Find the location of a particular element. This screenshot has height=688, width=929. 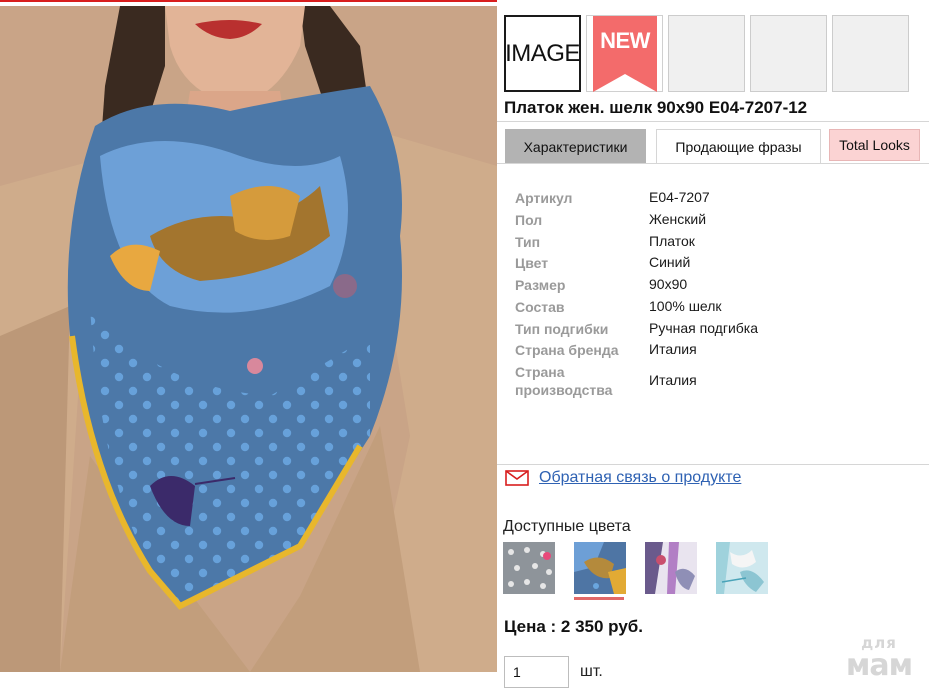

divider is located at coordinates (713, 121).